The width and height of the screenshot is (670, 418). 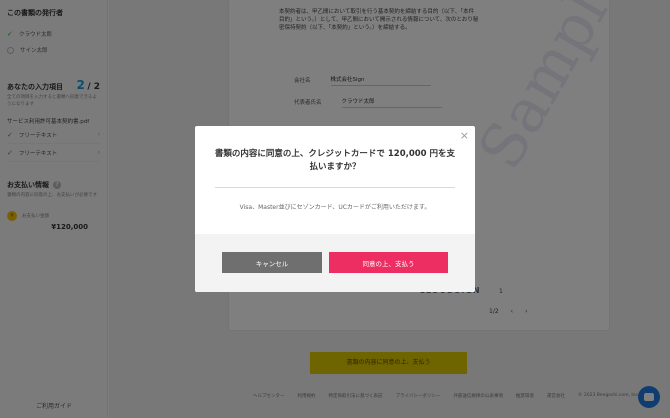 I want to click on dialog-footer: キャンセル 同意の上、支払う, so click(x=335, y=263).